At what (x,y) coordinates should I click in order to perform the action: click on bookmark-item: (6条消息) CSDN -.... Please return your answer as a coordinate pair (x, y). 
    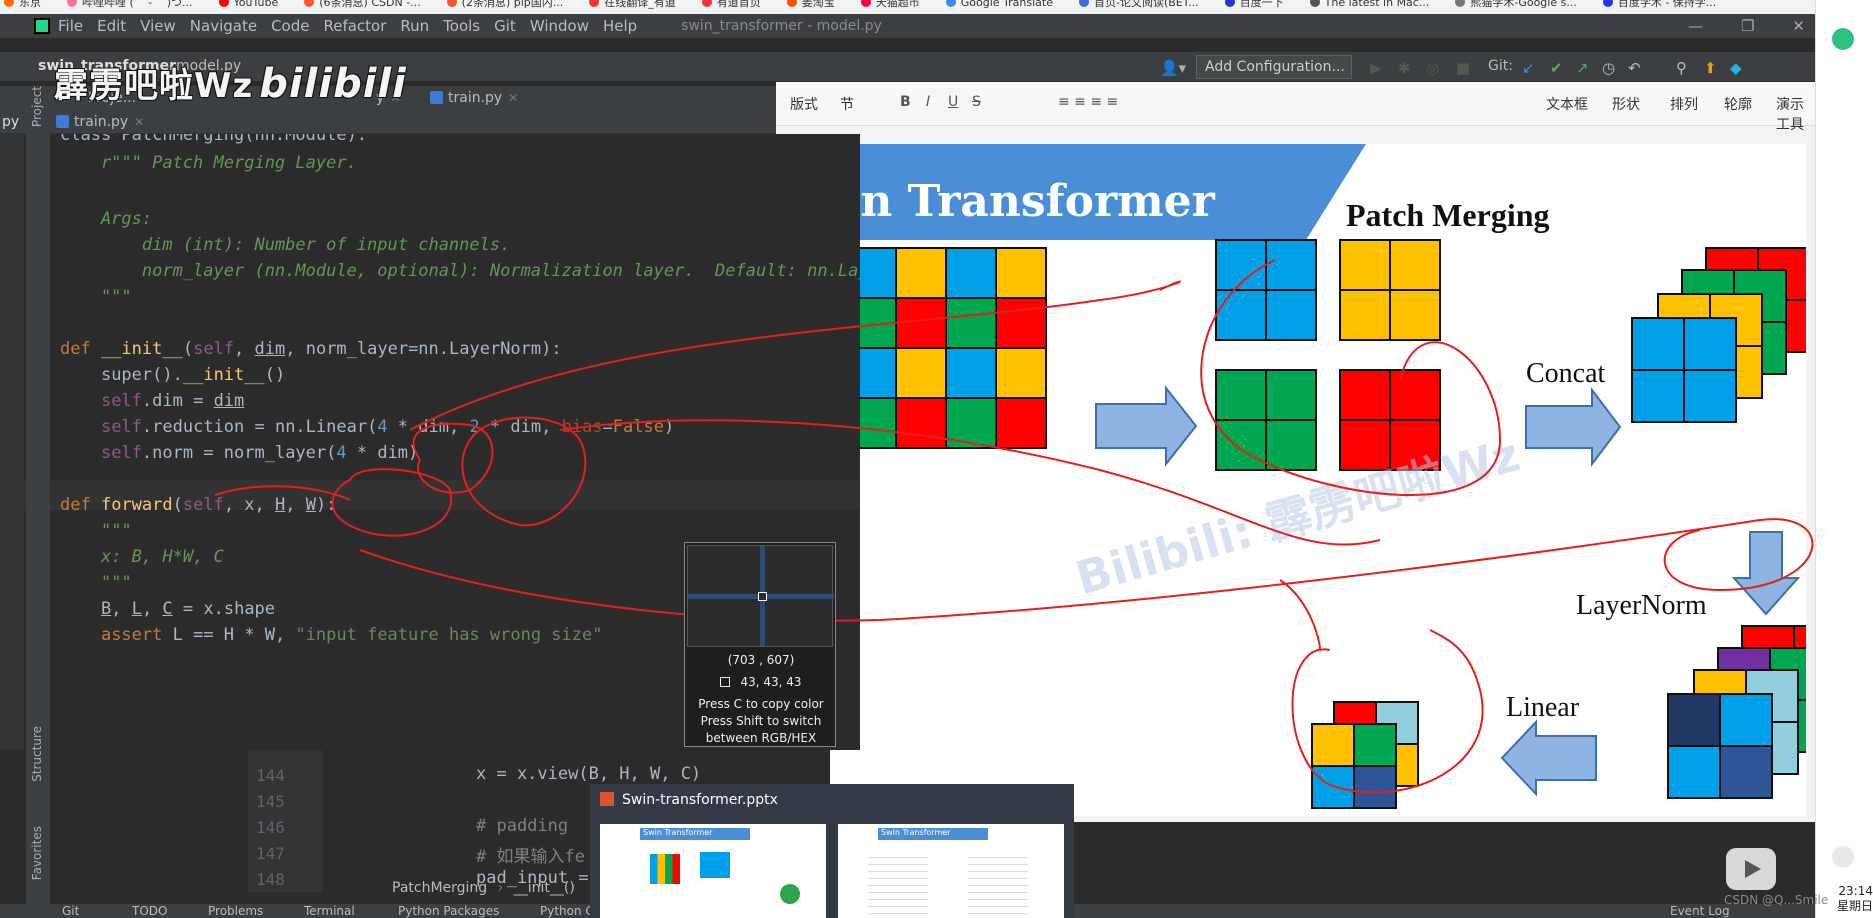
    Looking at the image, I should click on (360, 4).